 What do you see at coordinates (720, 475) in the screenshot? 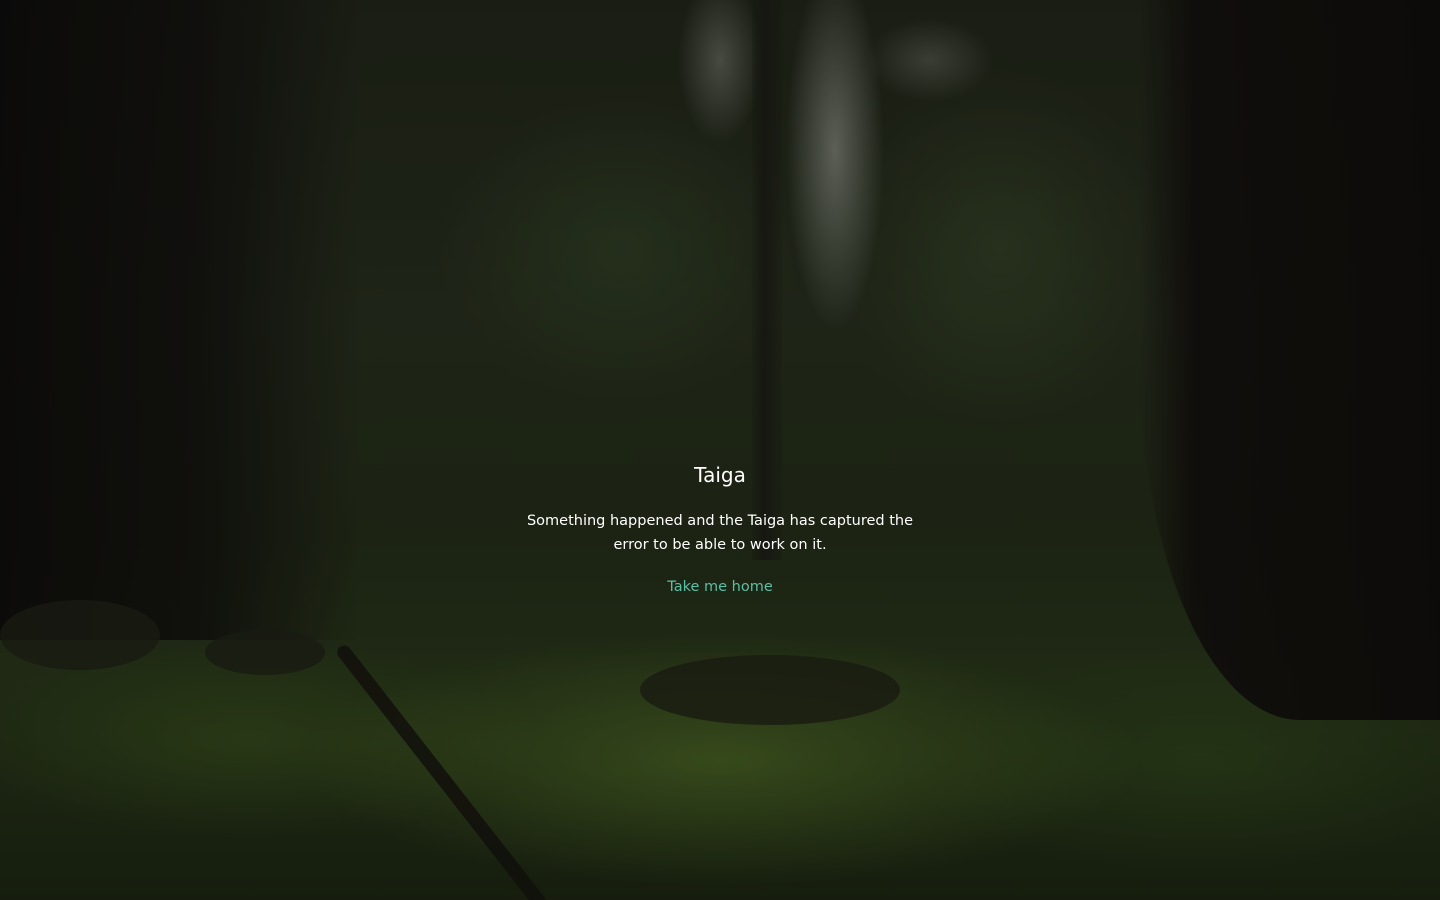
I see `page-title: Taiga` at bounding box center [720, 475].